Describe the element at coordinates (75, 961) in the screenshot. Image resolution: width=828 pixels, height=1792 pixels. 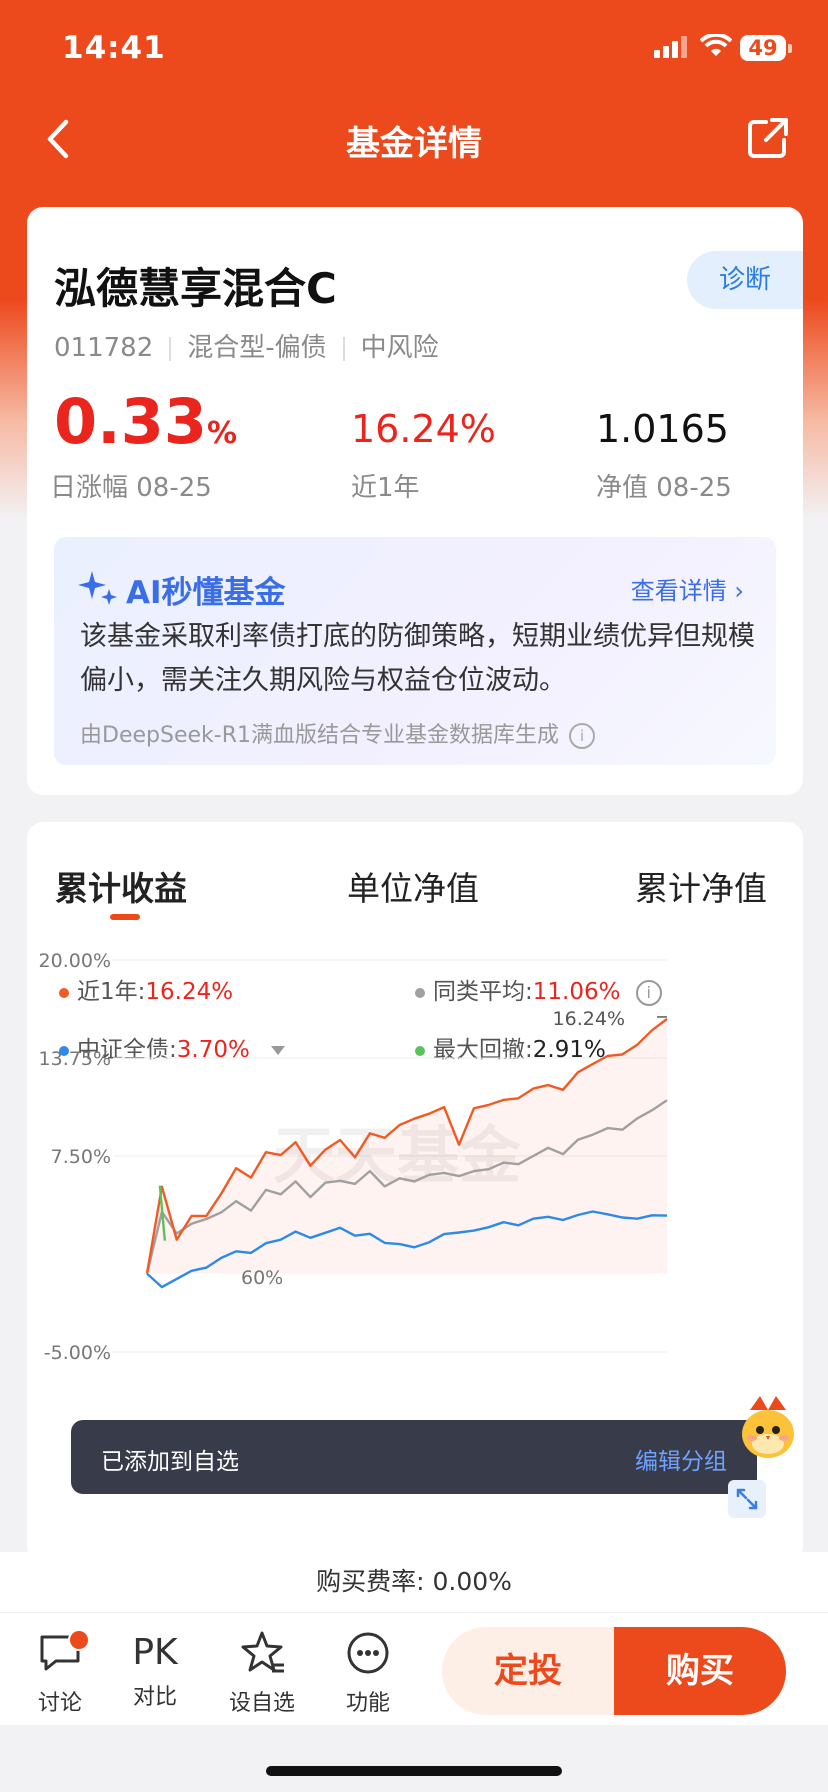
I see `y-tick-label: 20.00%` at that location.